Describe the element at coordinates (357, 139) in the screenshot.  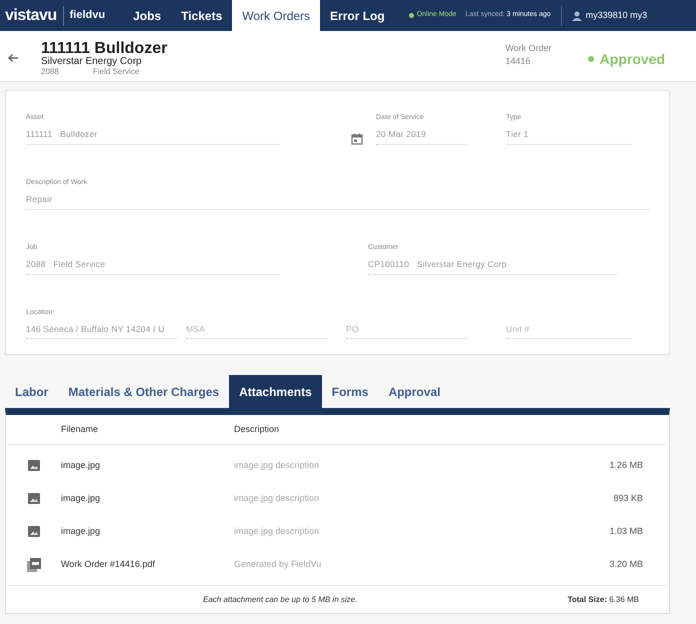
I see `calendar-icon` at that location.